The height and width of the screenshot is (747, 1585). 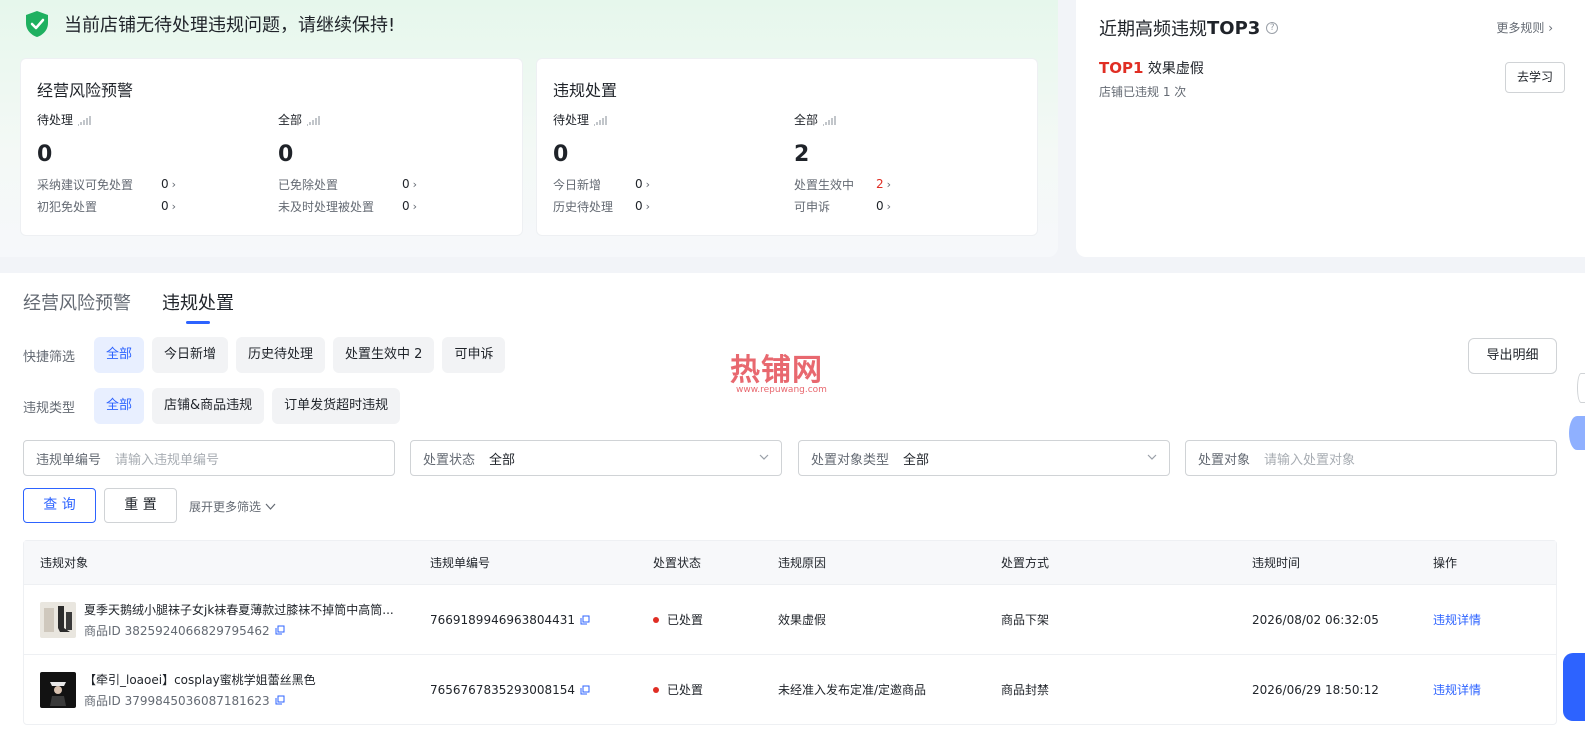 What do you see at coordinates (449, 460) in the screenshot?
I see `field-label: 处置状态` at bounding box center [449, 460].